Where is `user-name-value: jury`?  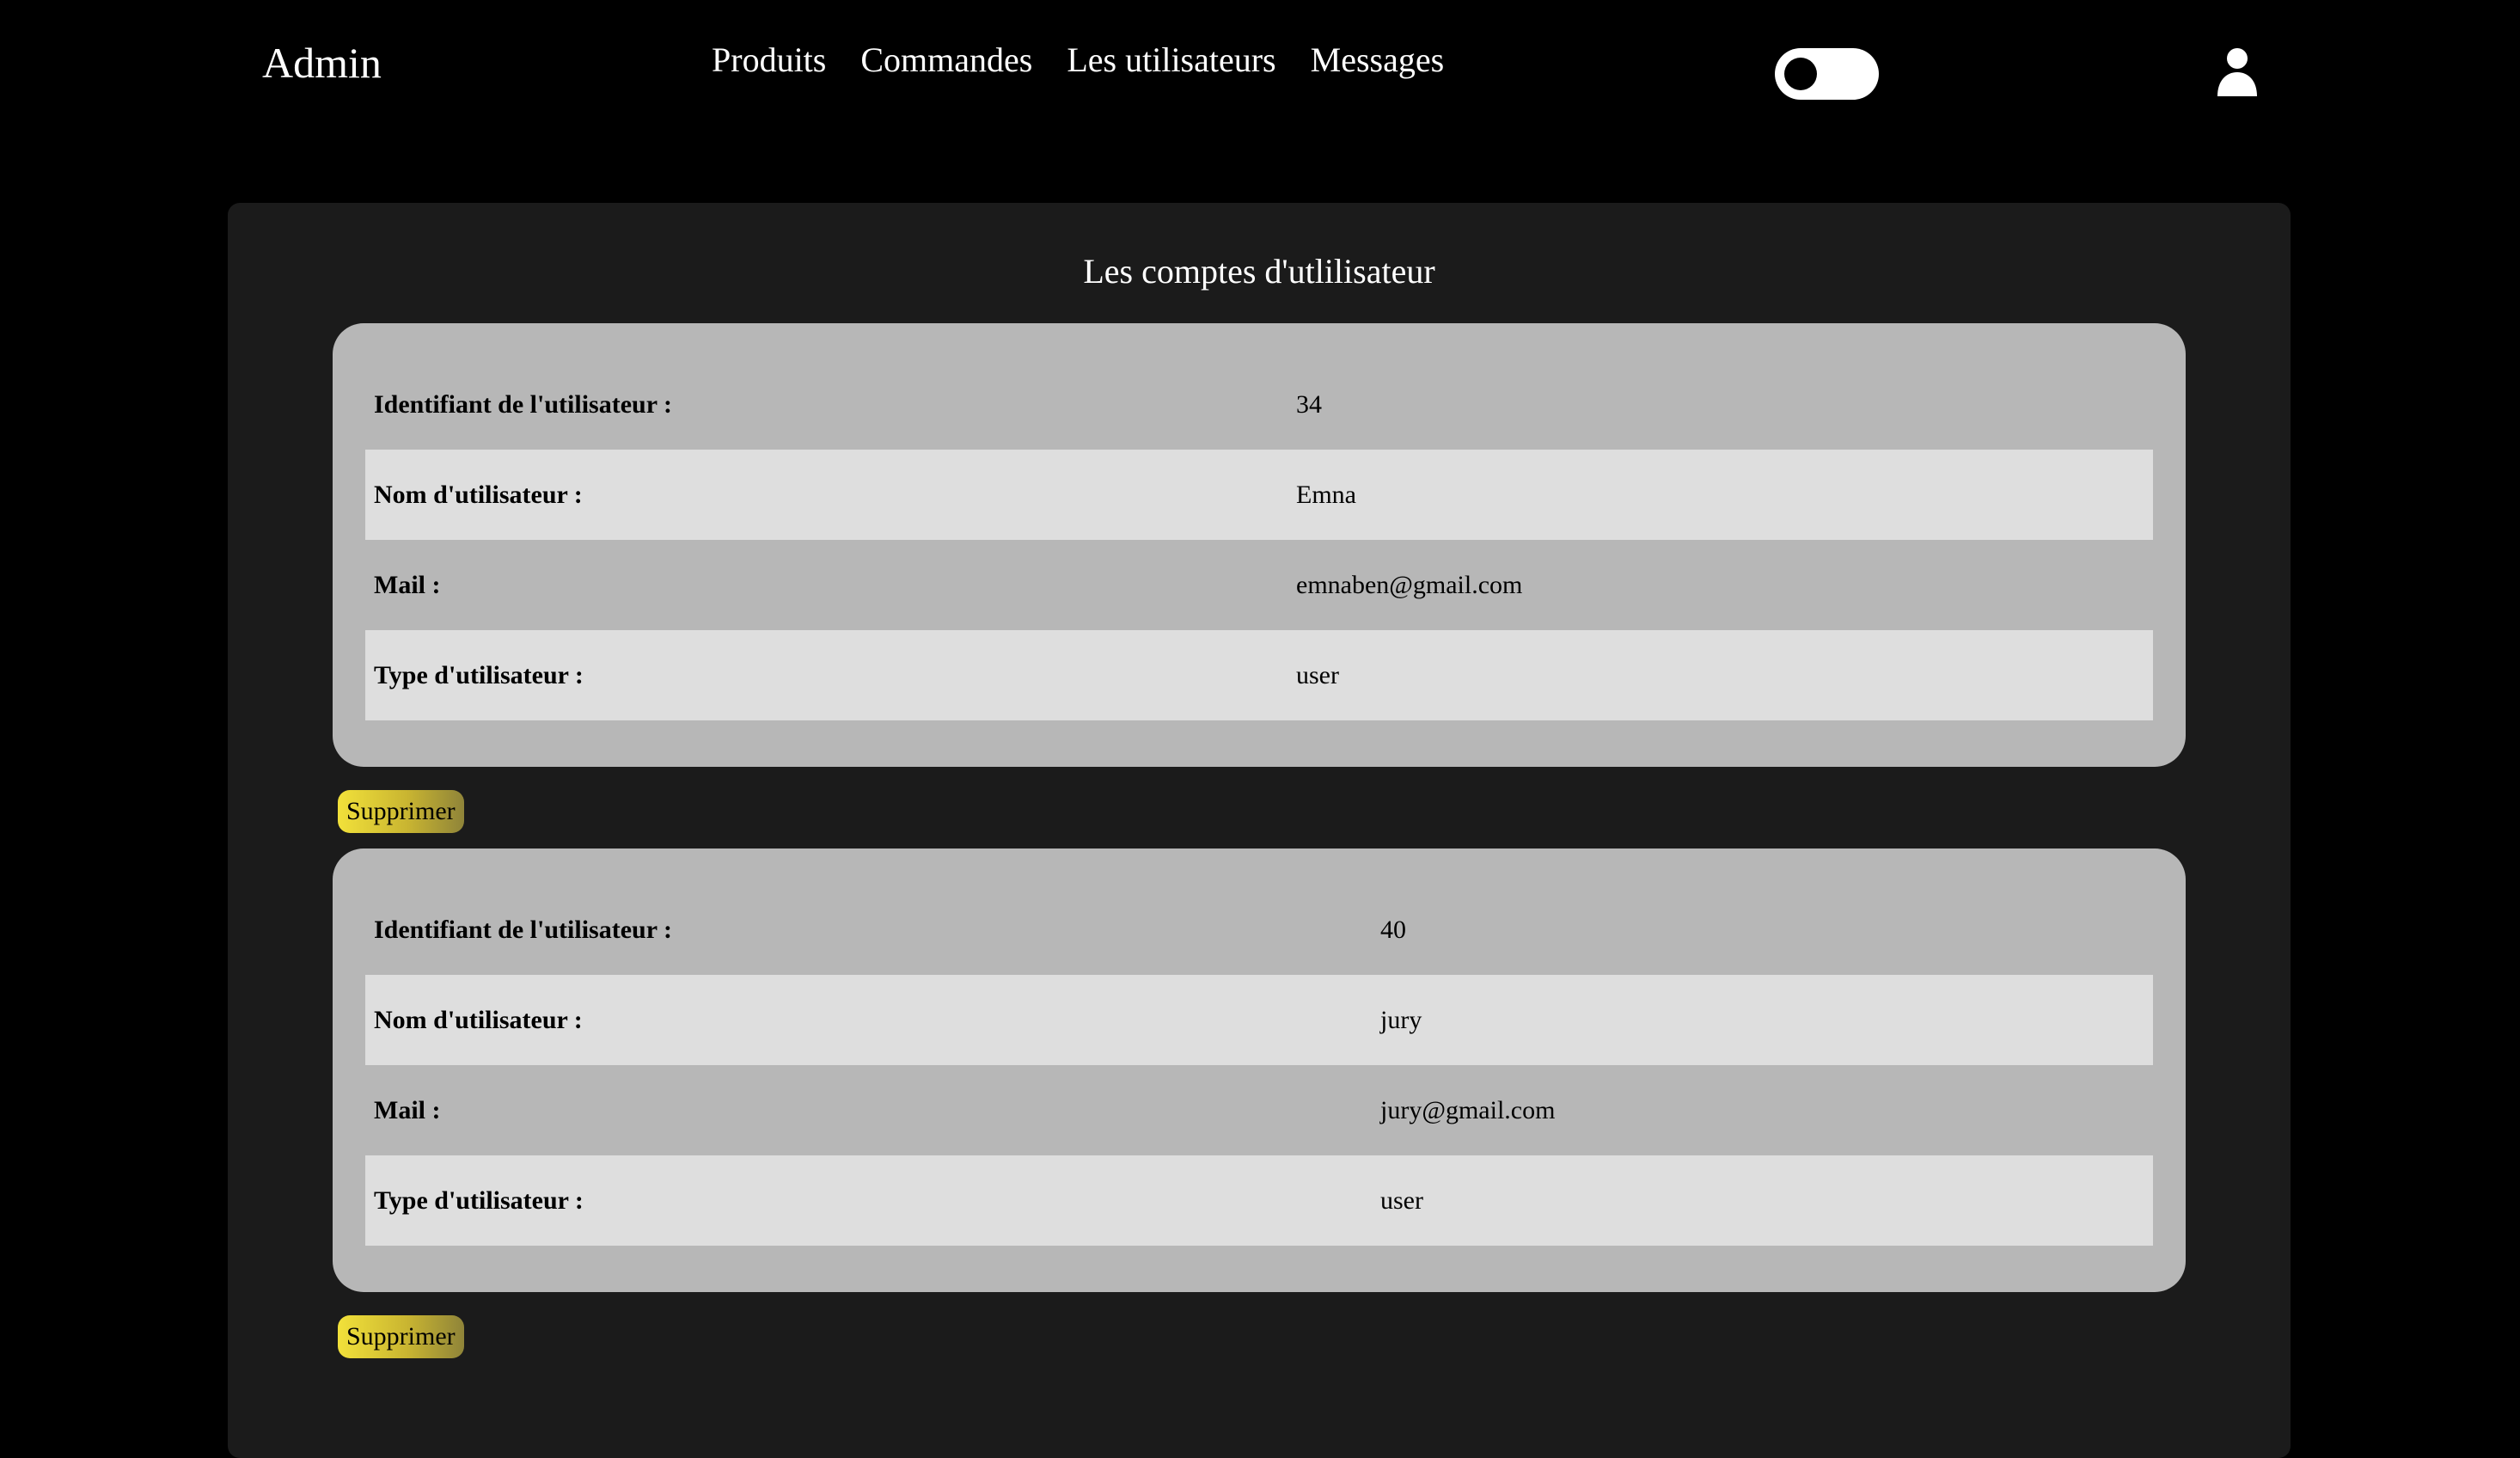
user-name-value: jury is located at coordinates (1762, 1020).